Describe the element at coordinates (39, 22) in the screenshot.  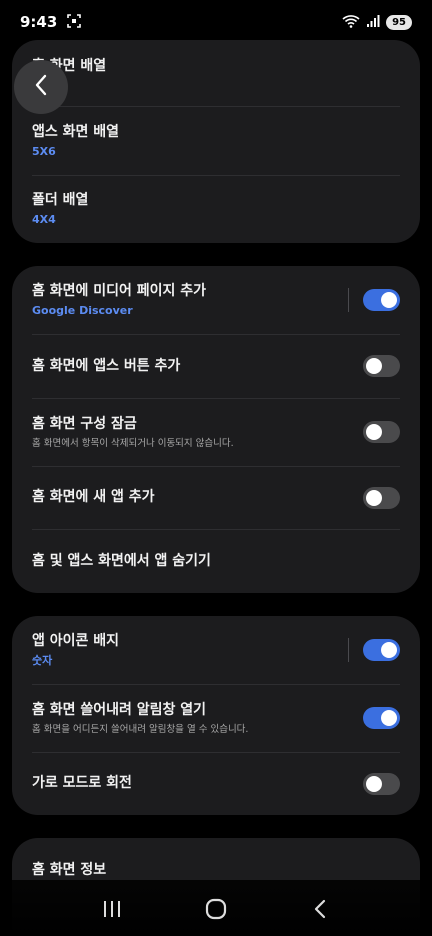
I see `status-time: 9:43` at that location.